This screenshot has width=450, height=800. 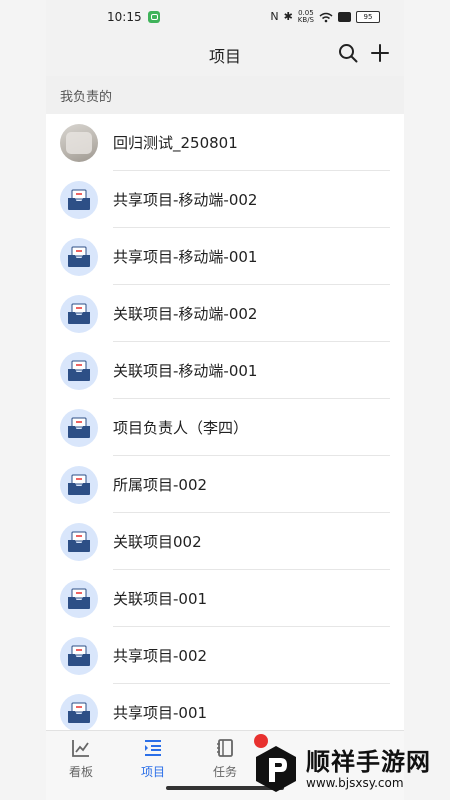 What do you see at coordinates (160, 656) in the screenshot?
I see `project-name: 共享项目-002` at bounding box center [160, 656].